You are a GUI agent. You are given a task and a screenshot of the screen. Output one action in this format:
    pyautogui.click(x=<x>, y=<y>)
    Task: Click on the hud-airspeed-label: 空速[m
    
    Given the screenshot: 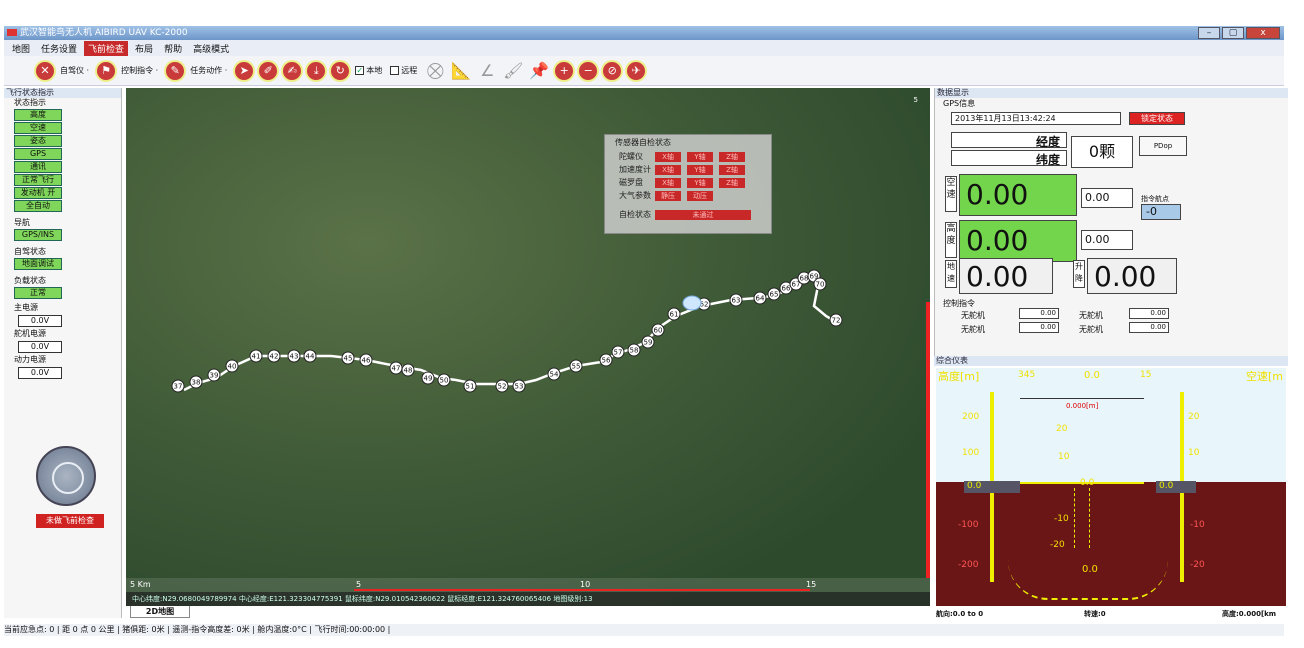 What is the action you would take?
    pyautogui.click(x=1265, y=376)
    